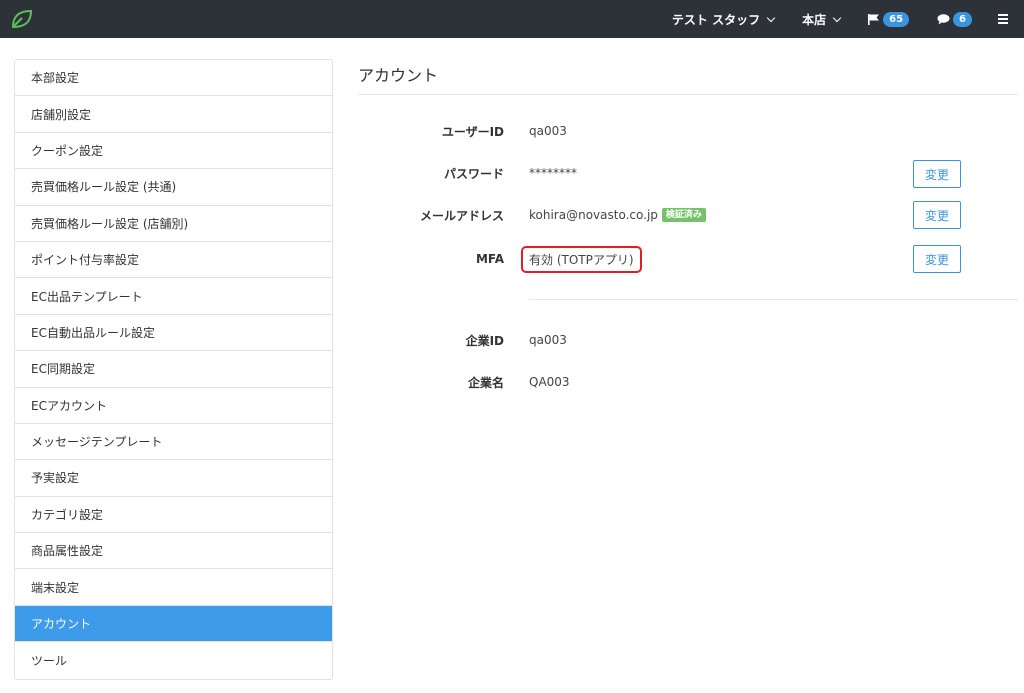  I want to click on page-title: アカウント, so click(688, 77).